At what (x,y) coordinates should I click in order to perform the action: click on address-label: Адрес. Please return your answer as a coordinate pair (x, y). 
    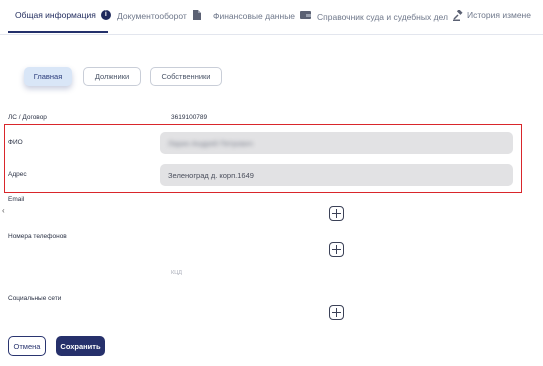
    Looking at the image, I should click on (17, 174).